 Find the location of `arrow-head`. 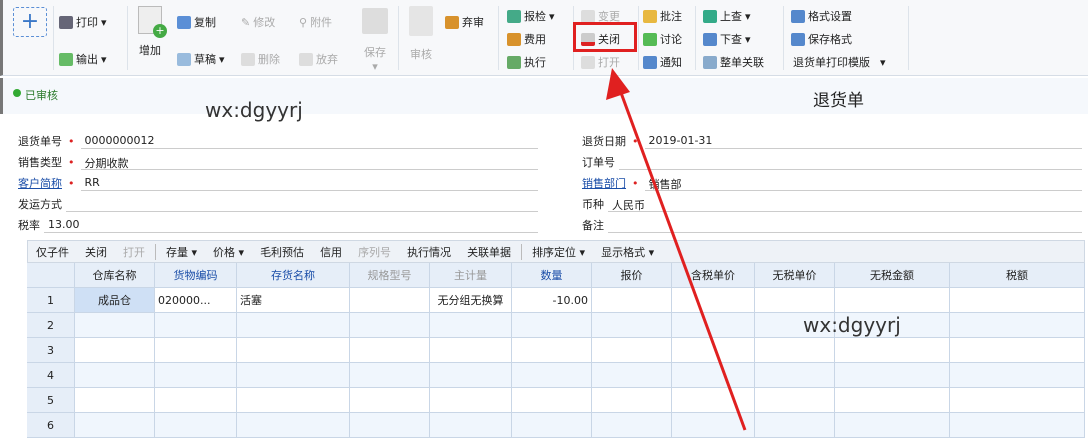

arrow-head is located at coordinates (618, 84).